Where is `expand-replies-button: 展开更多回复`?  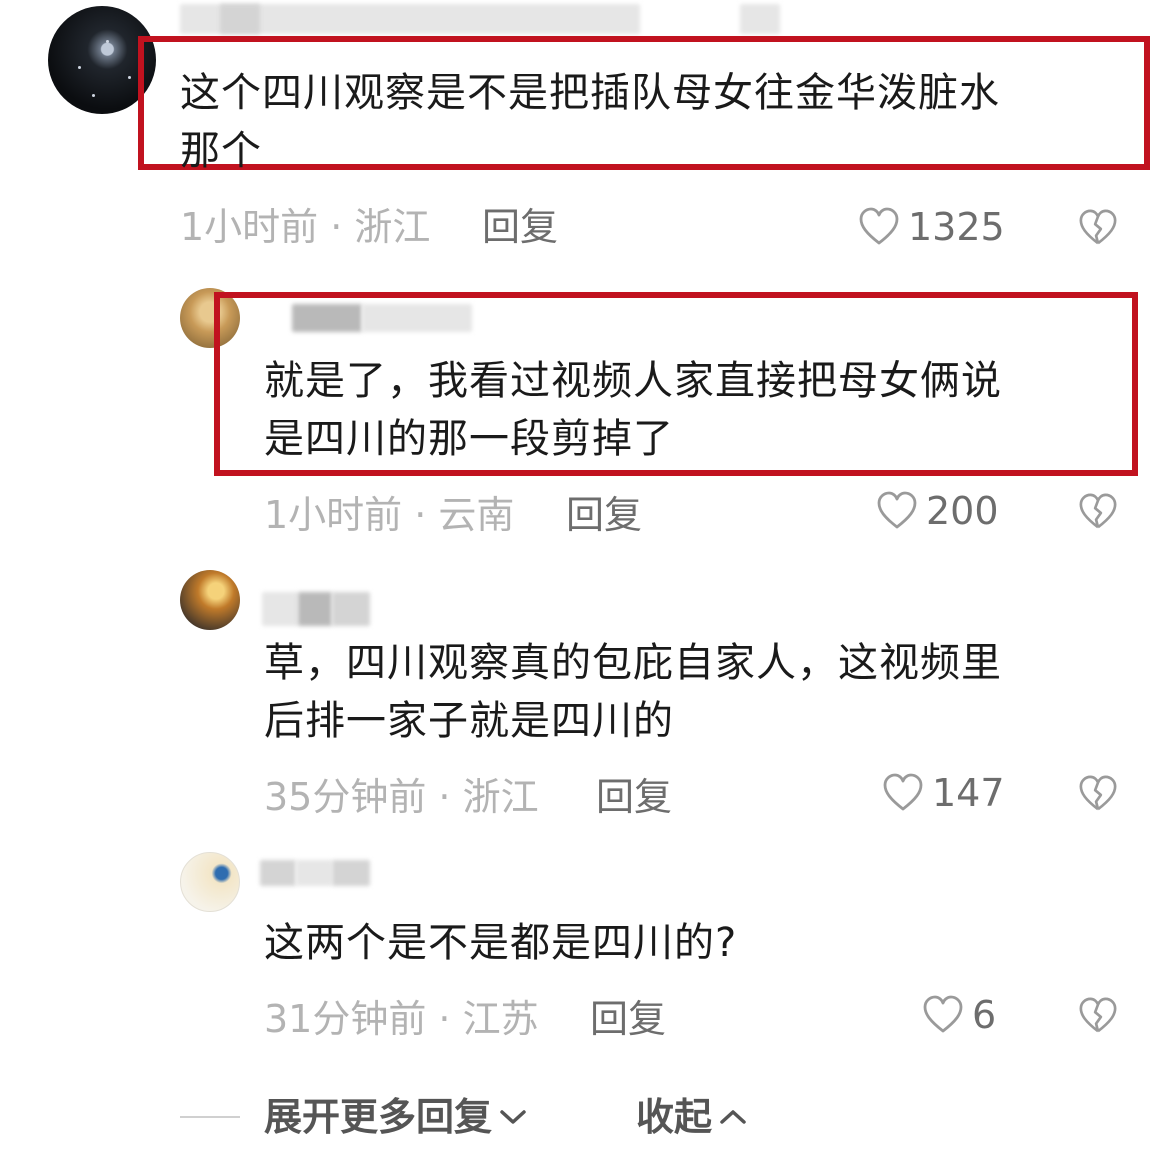
expand-replies-button: 展开更多回复 is located at coordinates (396, 1117).